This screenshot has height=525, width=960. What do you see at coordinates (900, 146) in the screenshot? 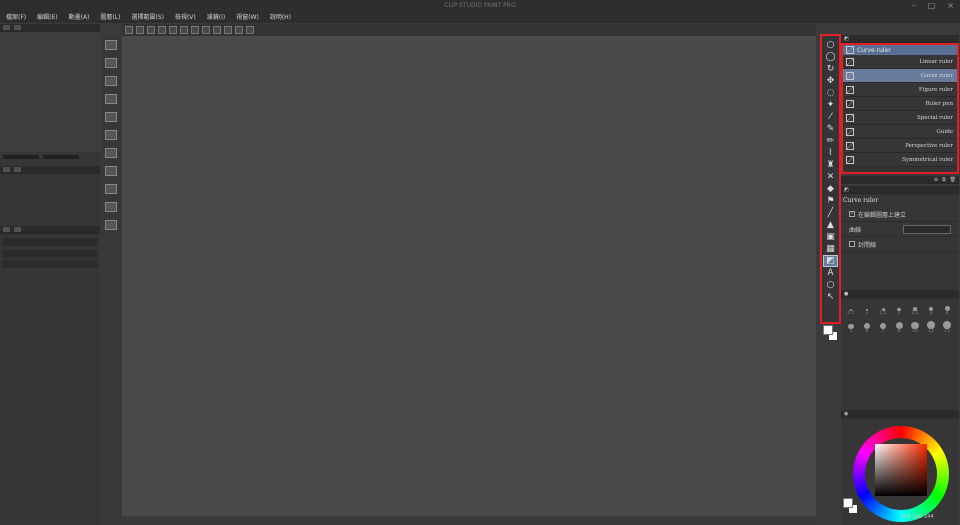
I see `subtool-item-perspective-ruler: Perspective ruler` at bounding box center [900, 146].